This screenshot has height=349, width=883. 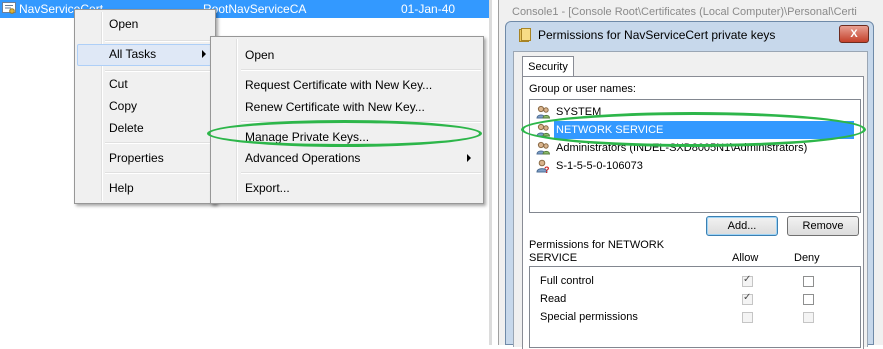 What do you see at coordinates (9, 8) in the screenshot?
I see `certificate-icon` at bounding box center [9, 8].